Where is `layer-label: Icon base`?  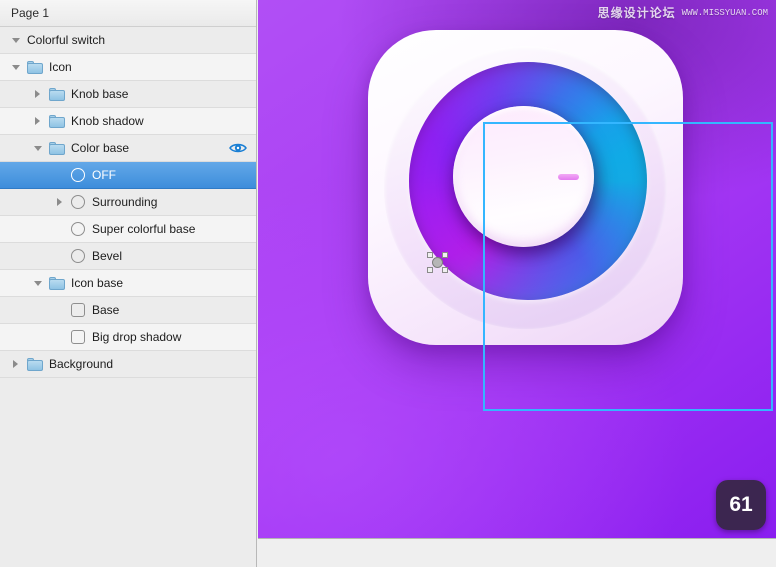
layer-label: Icon base is located at coordinates (97, 282).